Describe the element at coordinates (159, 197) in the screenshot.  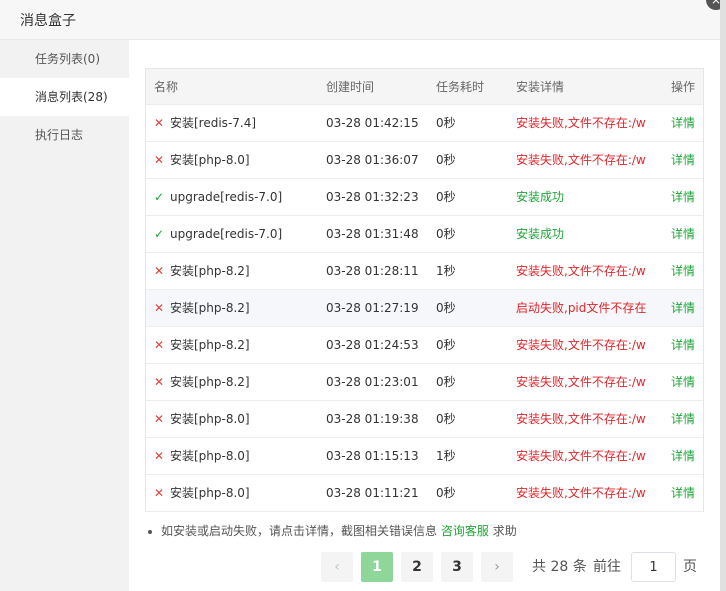
I see `check-icon: ✓` at that location.